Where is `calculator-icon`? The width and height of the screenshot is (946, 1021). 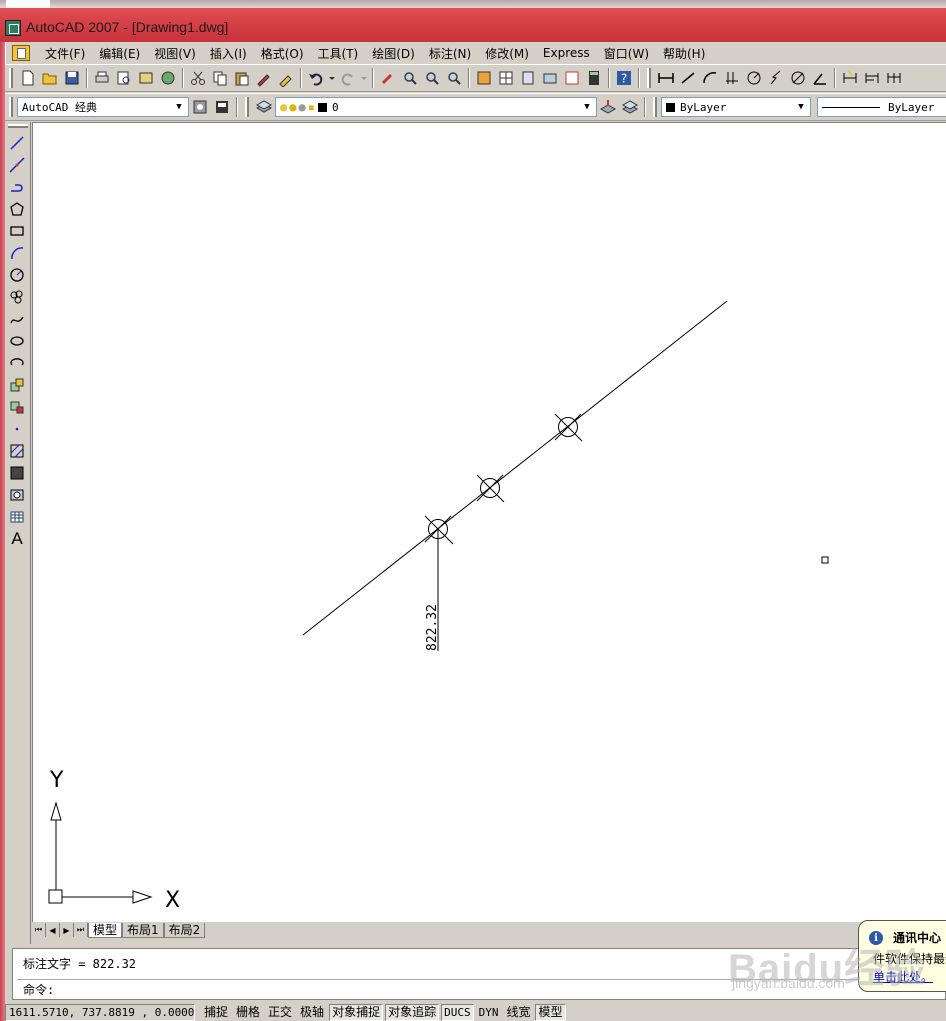 calculator-icon is located at coordinates (594, 78).